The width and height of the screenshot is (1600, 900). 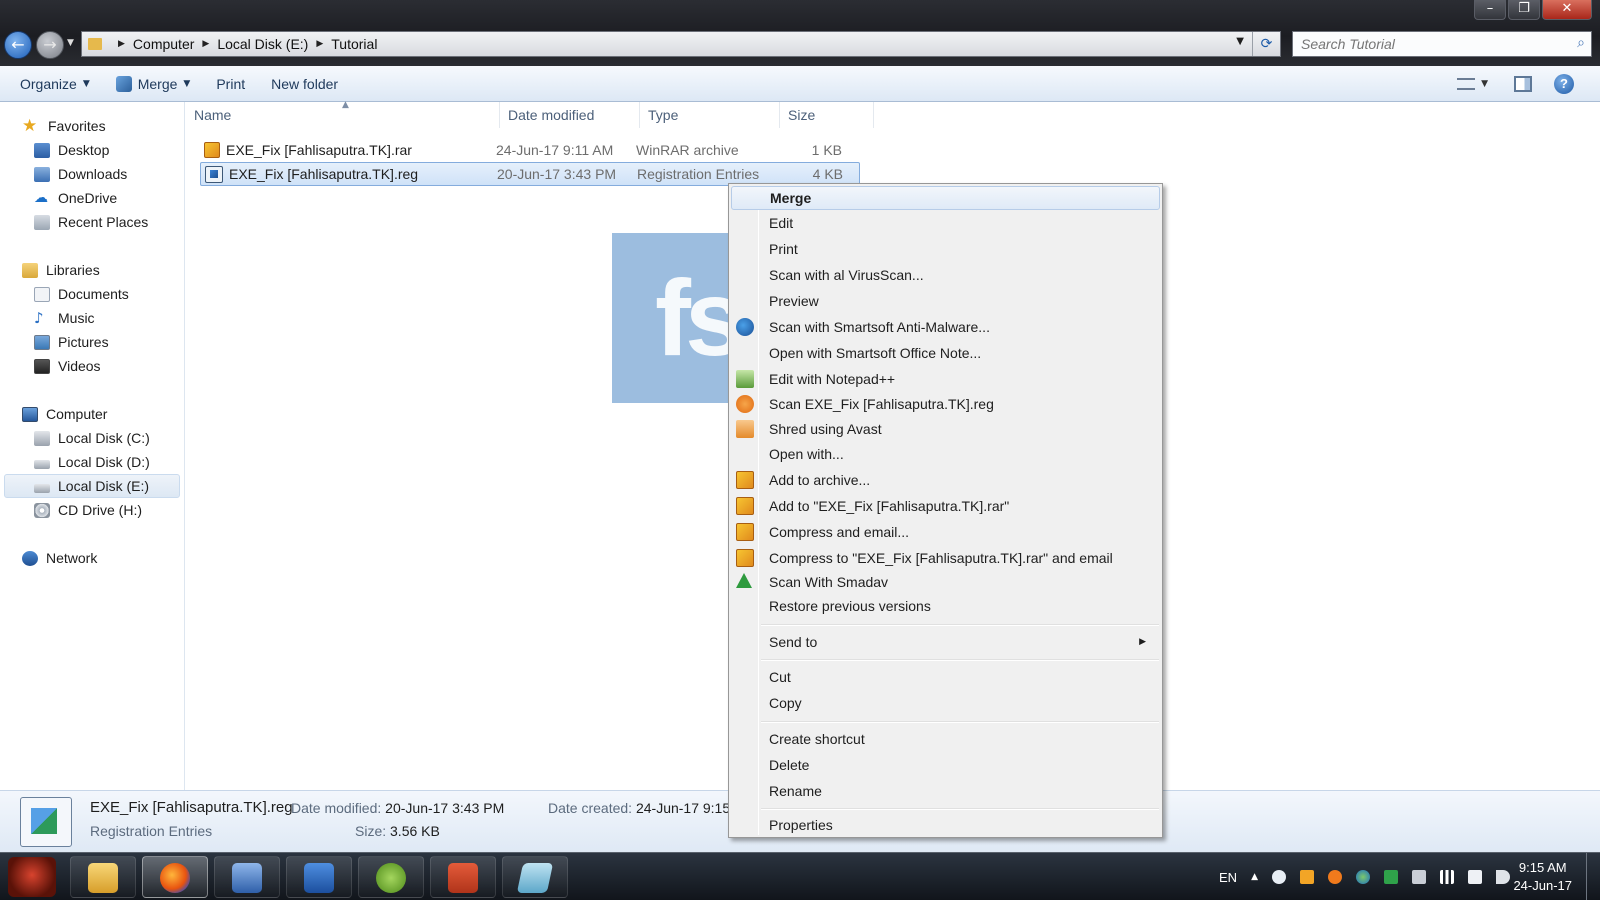 I want to click on clock: 9:15 AM 24-Jun-17, so click(x=1542, y=877).